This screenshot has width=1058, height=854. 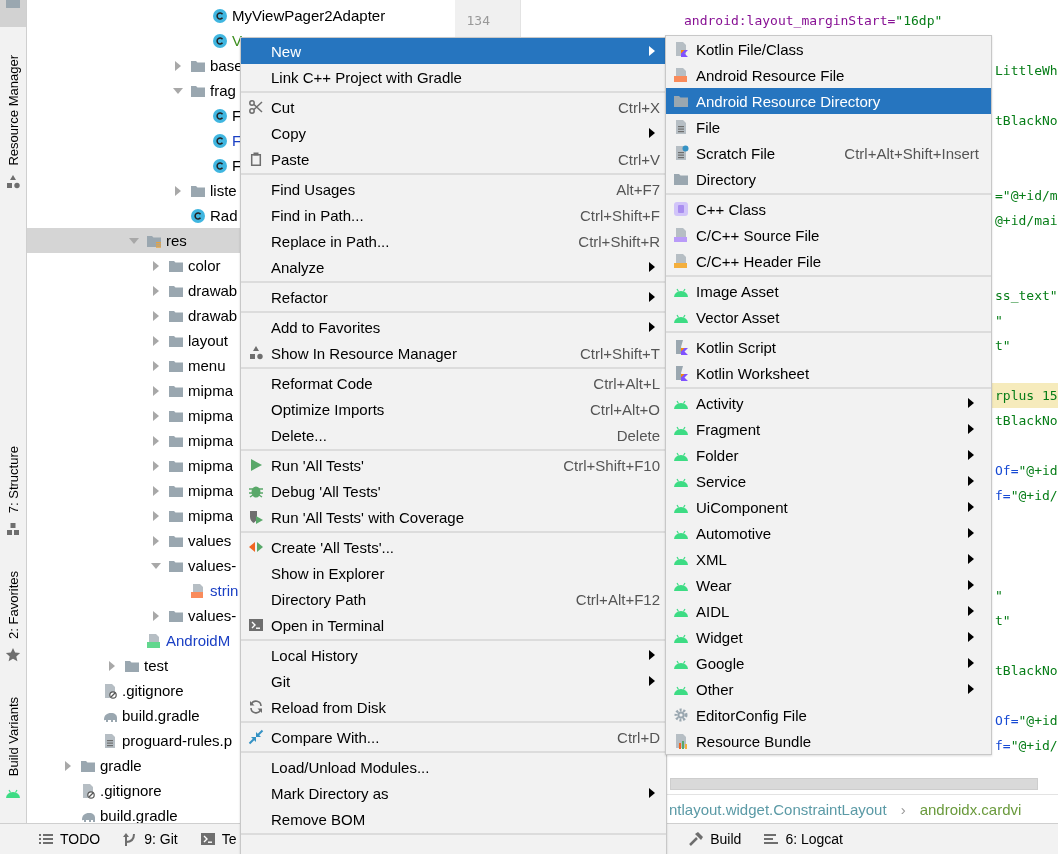 I want to click on shortcut-label: Ctrl+Shift+F, so click(x=619, y=215).